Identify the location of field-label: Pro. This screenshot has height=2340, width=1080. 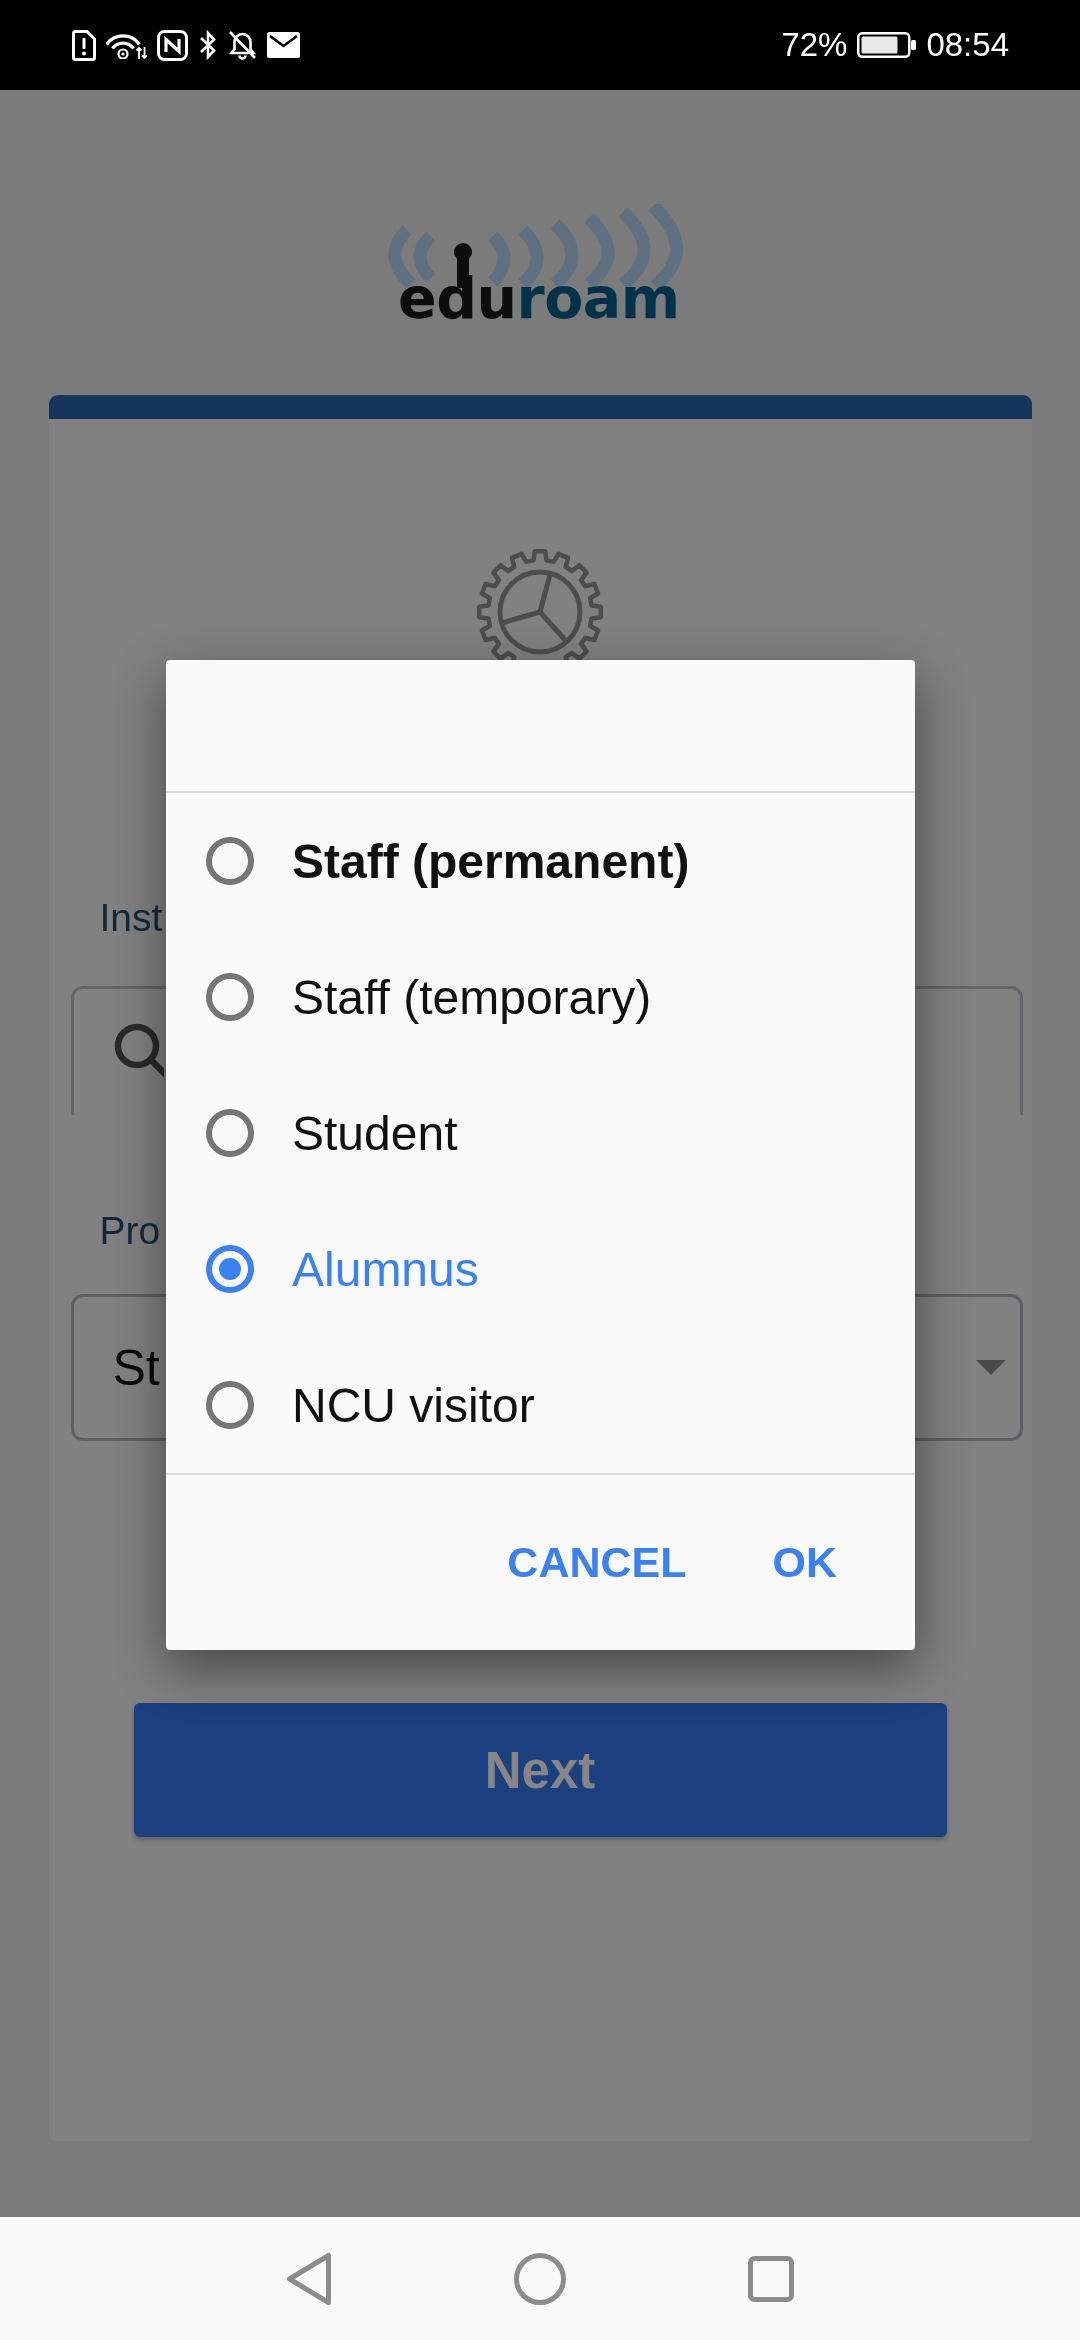
(130, 1231).